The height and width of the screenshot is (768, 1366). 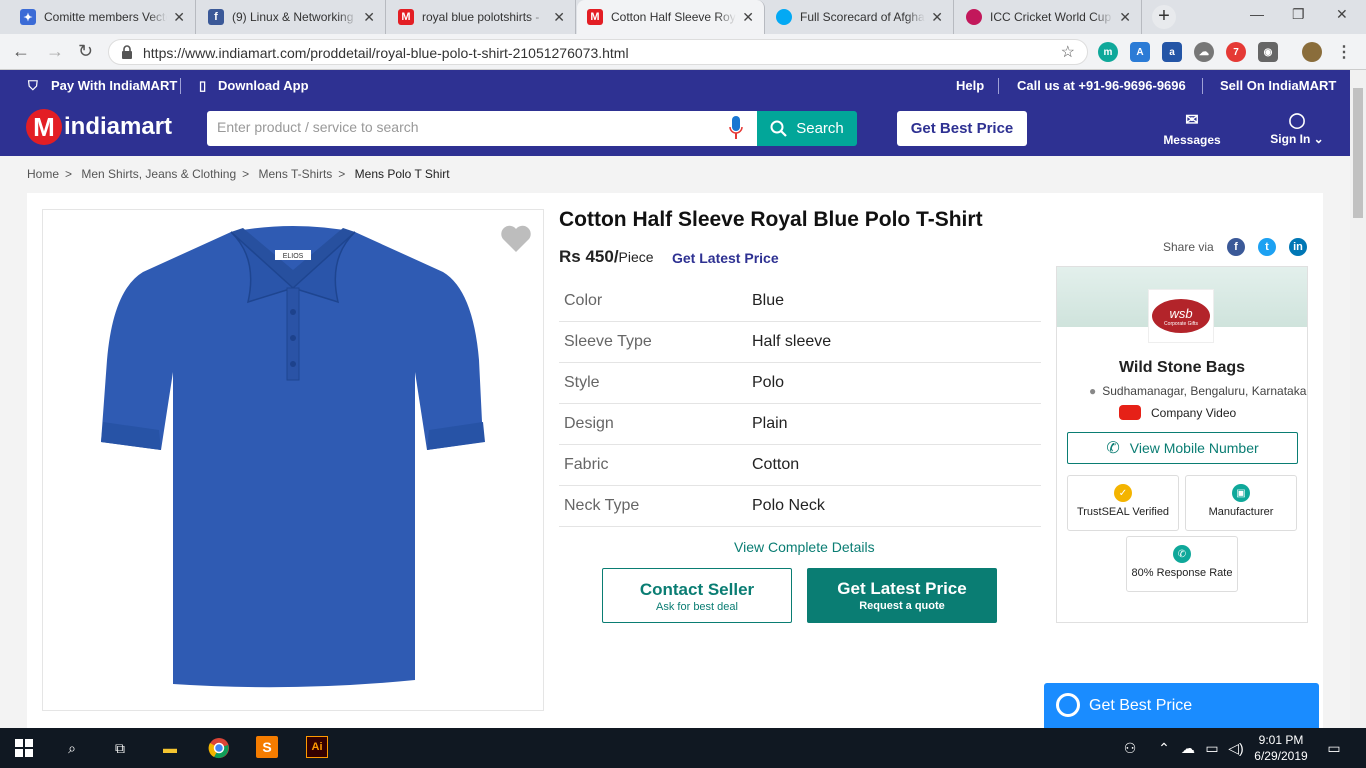 What do you see at coordinates (1182, 368) in the screenshot?
I see `seller-name: Wild Stone Bags` at bounding box center [1182, 368].